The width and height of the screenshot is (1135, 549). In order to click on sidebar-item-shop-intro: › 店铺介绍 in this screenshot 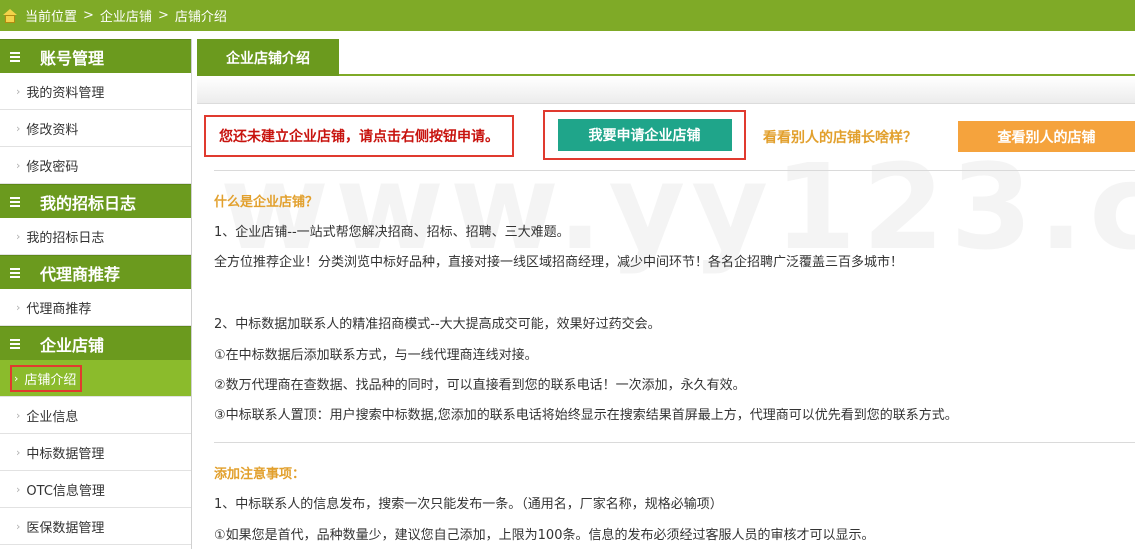, I will do `click(95, 378)`.